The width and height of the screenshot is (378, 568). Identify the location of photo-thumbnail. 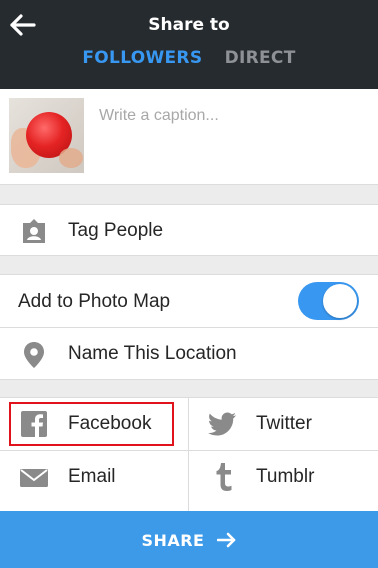
(46, 135).